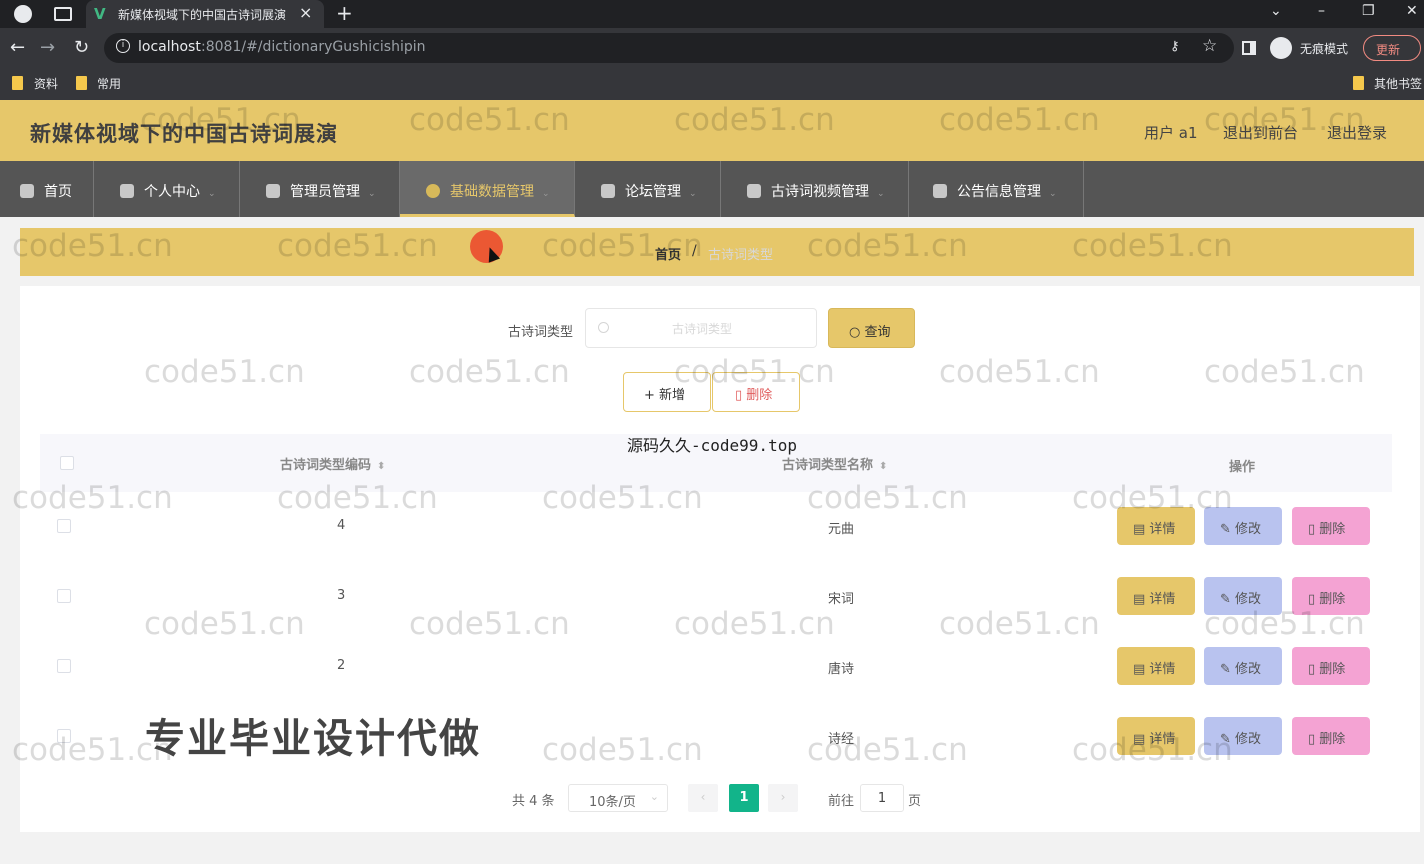  Describe the element at coordinates (716, 671) in the screenshot. I see `table-row: 2 唐诗 ▤ 详情 ✎ 修改 ▯ 删除` at that location.